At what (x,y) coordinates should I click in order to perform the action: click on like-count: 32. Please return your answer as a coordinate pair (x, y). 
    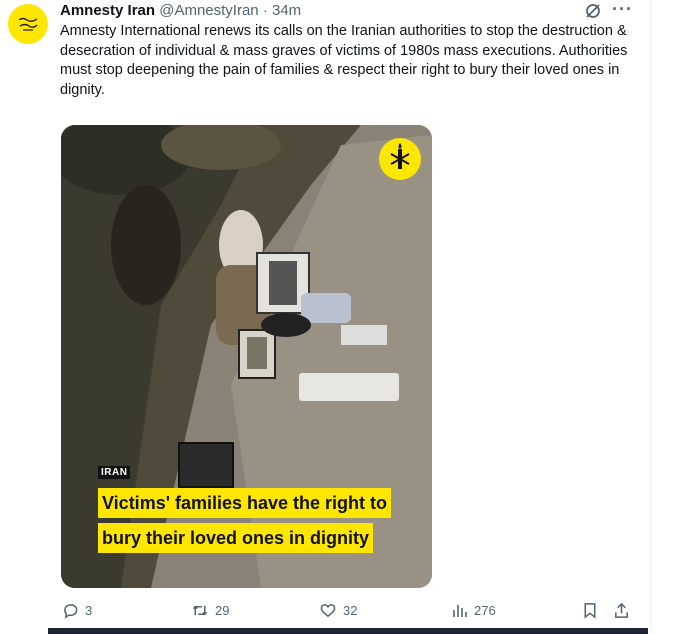
    Looking at the image, I should click on (350, 610).